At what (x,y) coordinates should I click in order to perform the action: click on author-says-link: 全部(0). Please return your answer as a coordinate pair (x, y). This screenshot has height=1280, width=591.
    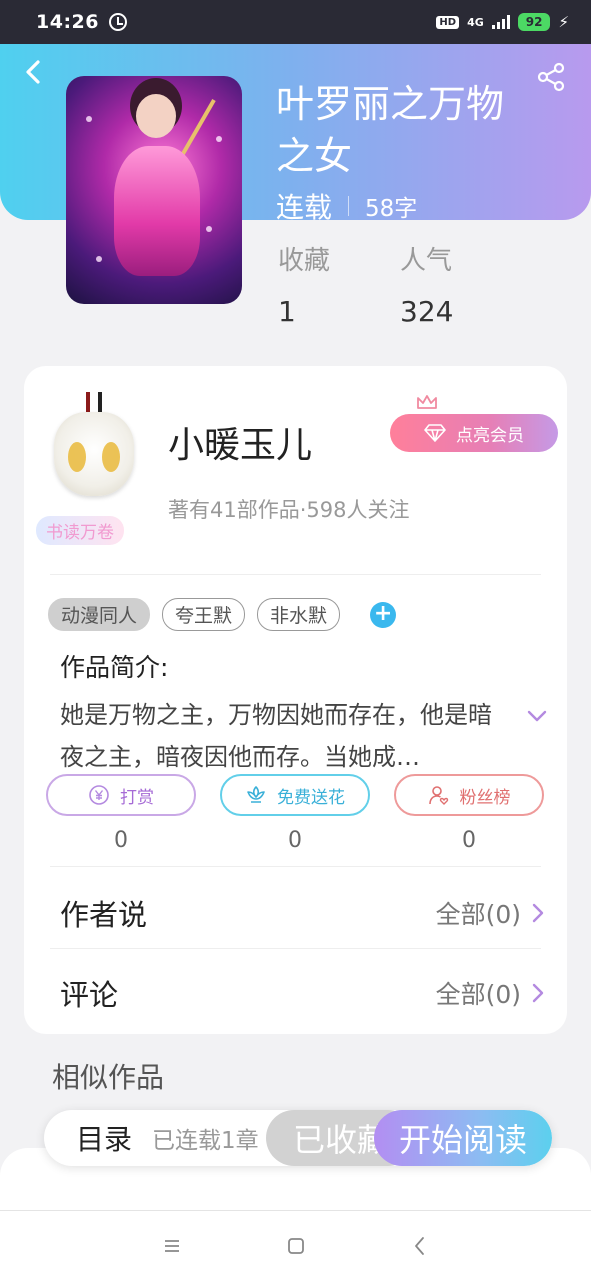
    Looking at the image, I should click on (490, 913).